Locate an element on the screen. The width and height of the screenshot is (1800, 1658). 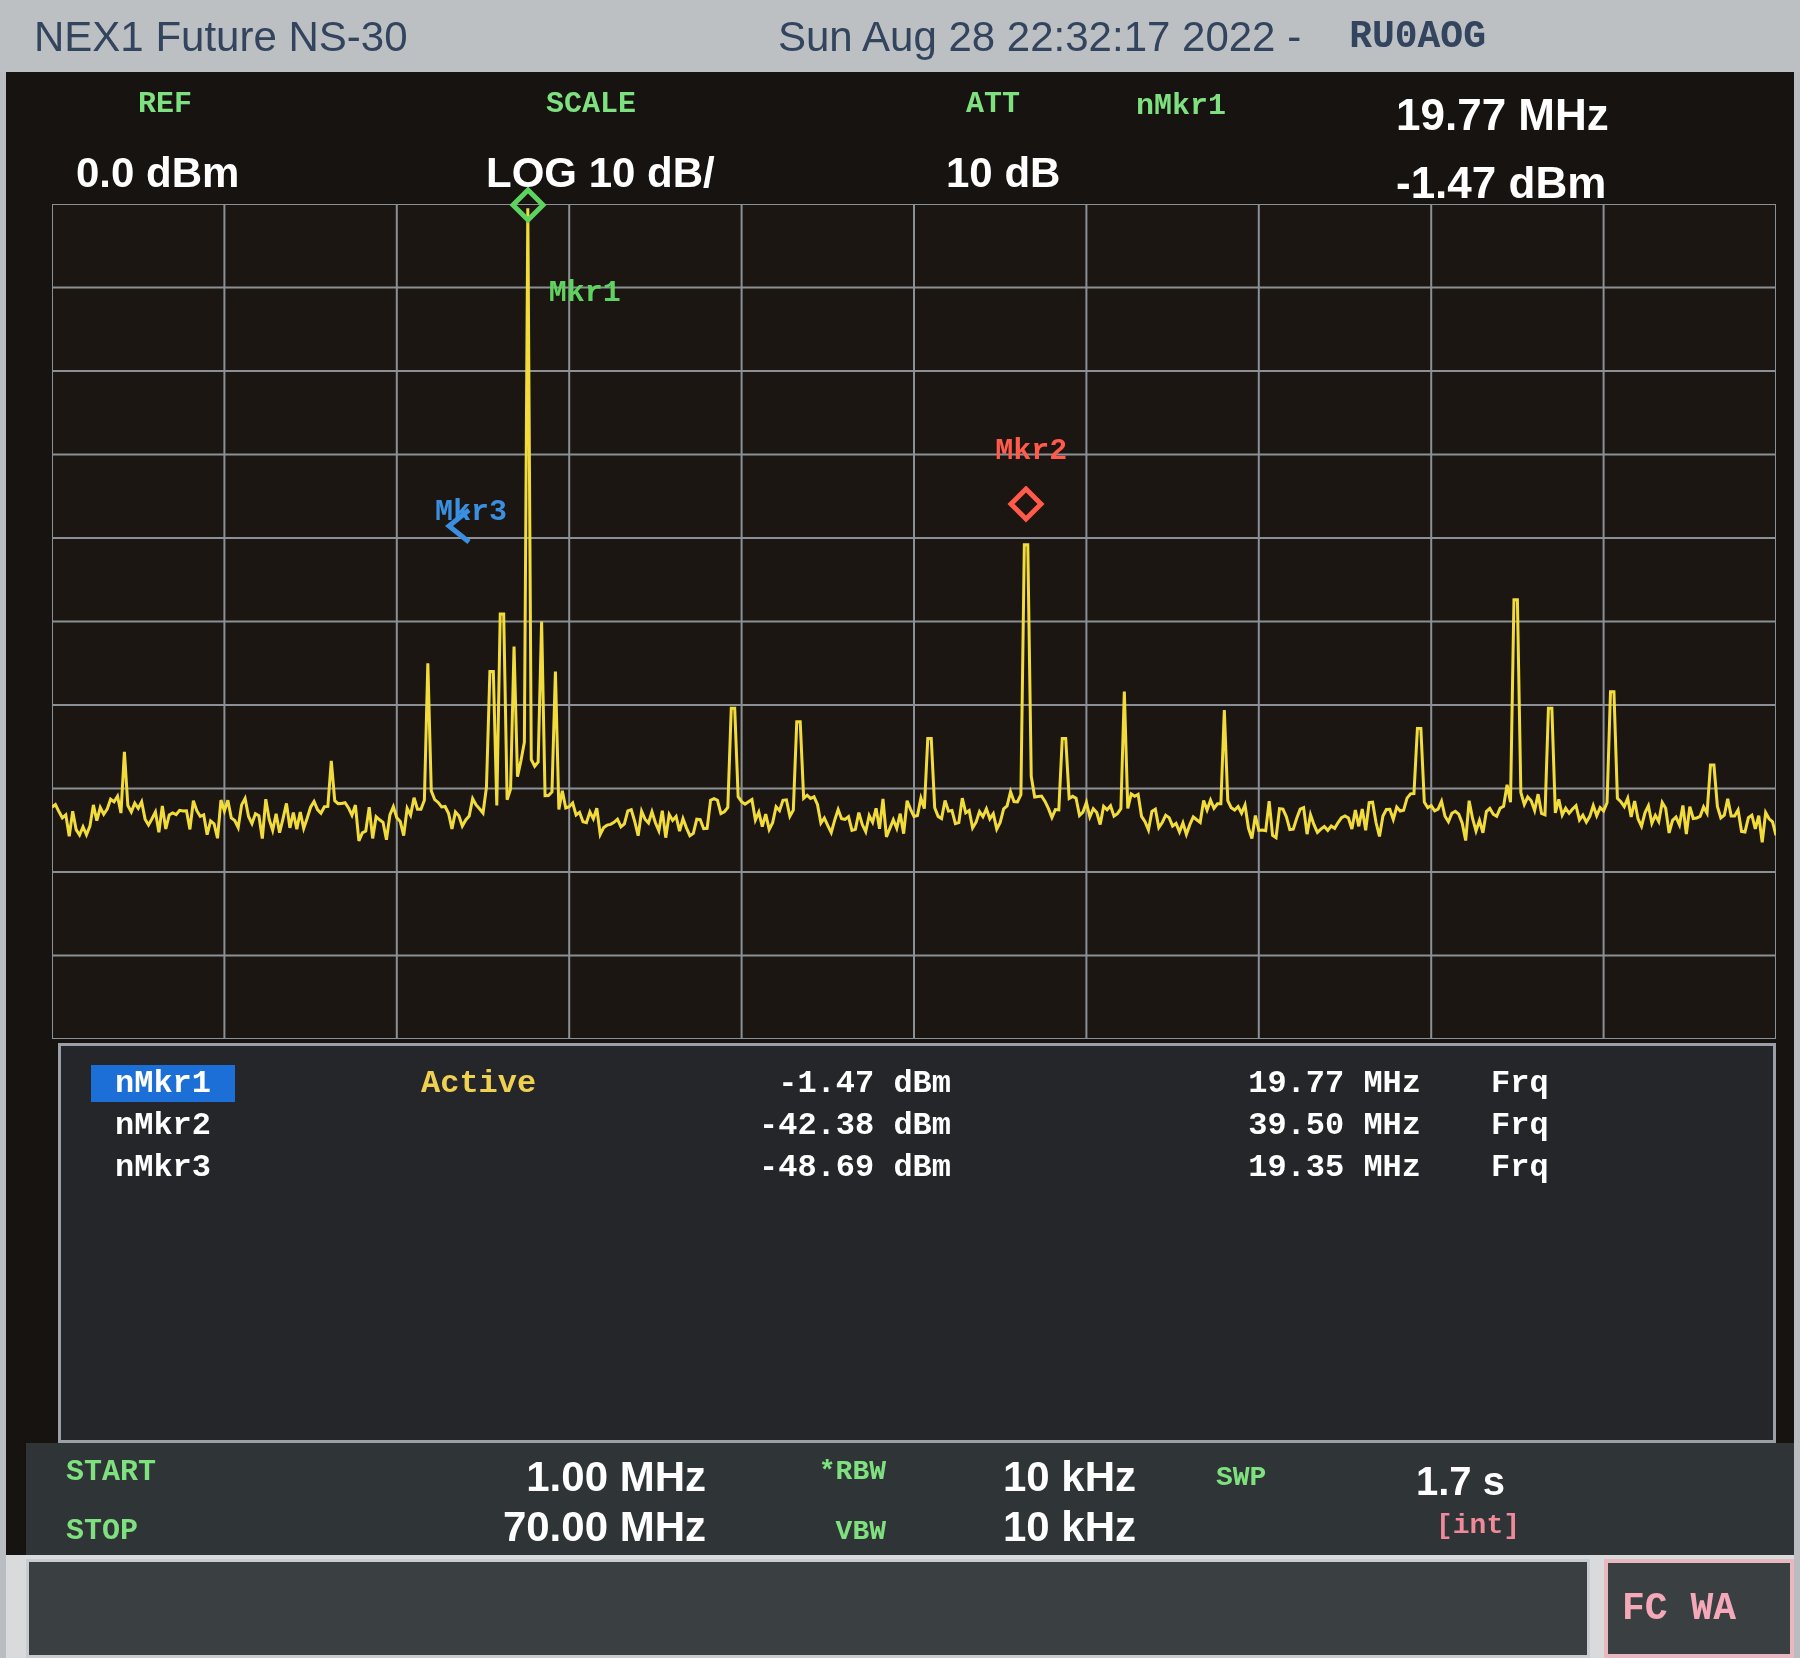
marker-name: nMkr3 is located at coordinates (163, 1167).